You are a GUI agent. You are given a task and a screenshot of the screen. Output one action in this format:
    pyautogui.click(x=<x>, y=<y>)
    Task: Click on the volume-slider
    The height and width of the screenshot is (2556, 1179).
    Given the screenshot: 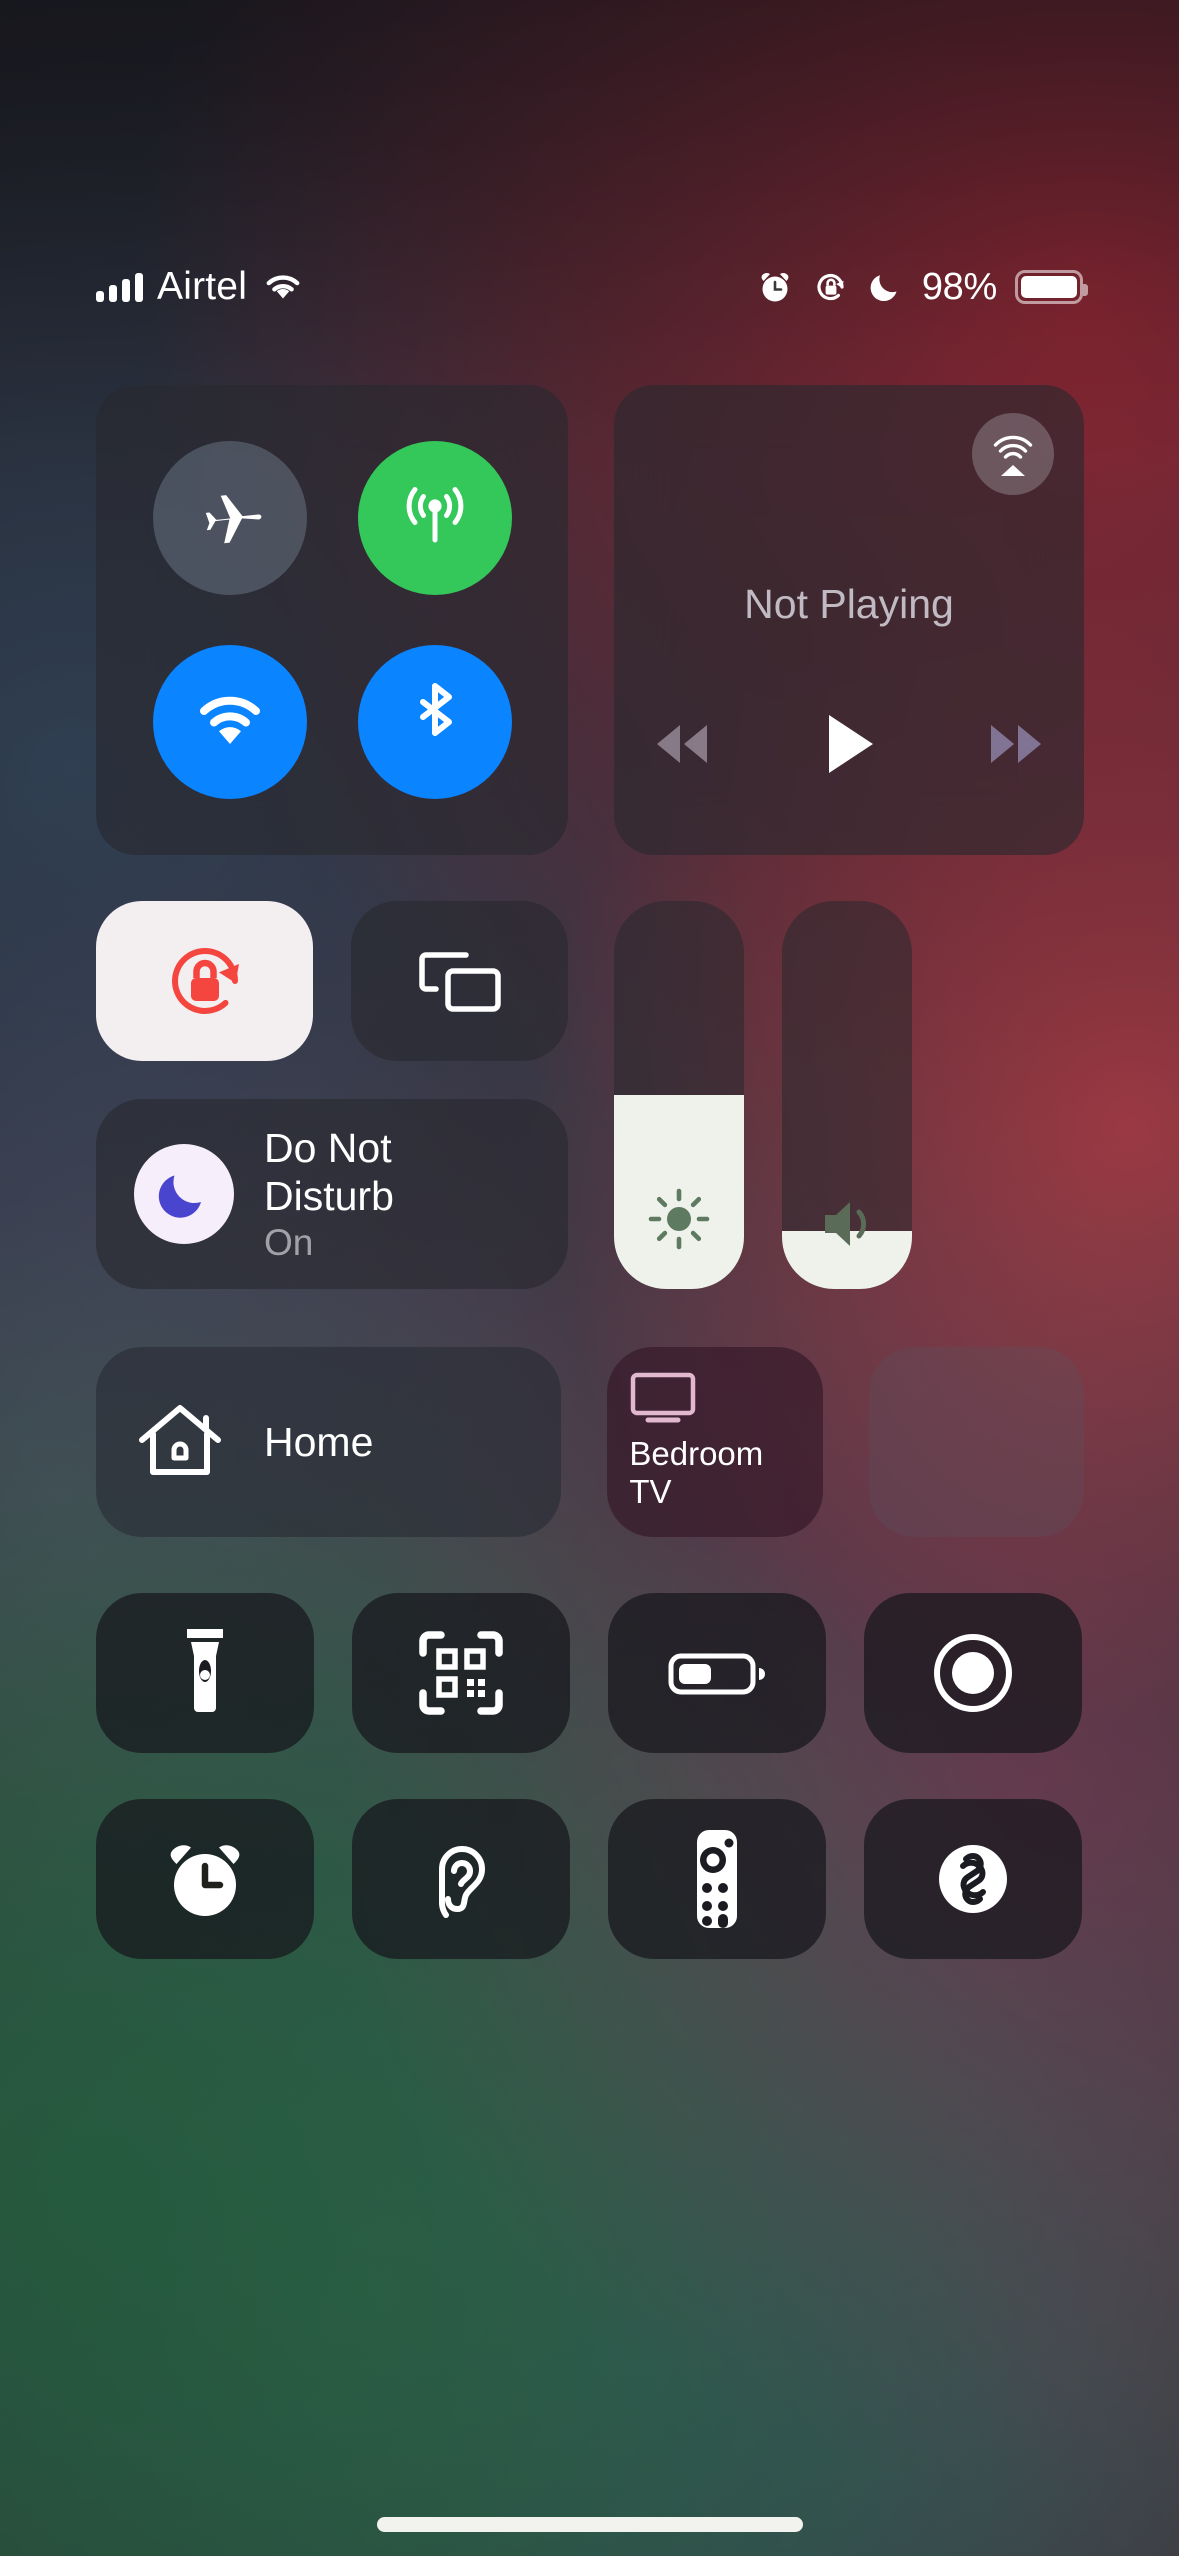 What is the action you would take?
    pyautogui.click(x=847, y=1095)
    